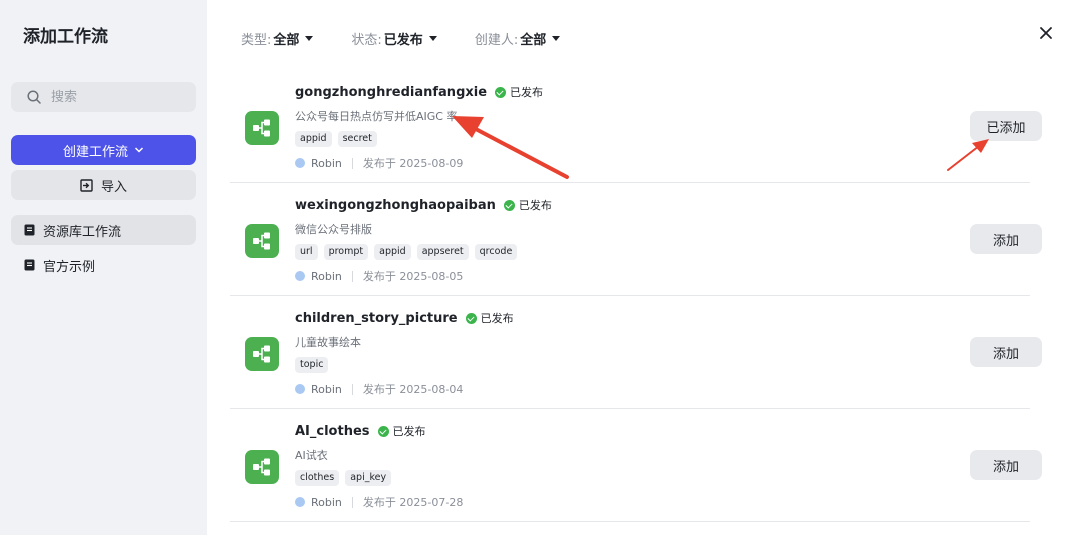 Image resolution: width=1080 pixels, height=535 pixels. I want to click on workflow-description: 公众号每日热点仿写并低AIGC 率, so click(376, 116).